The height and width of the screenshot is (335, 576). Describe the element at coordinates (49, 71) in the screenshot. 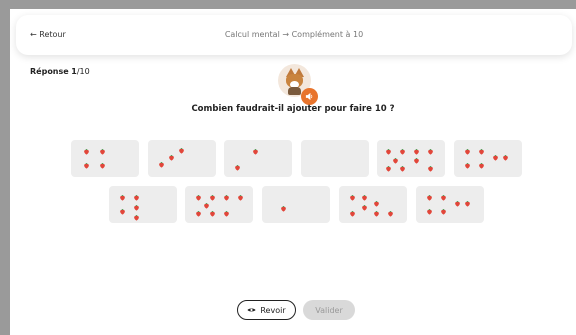

I see `answer-label: Réponse` at that location.